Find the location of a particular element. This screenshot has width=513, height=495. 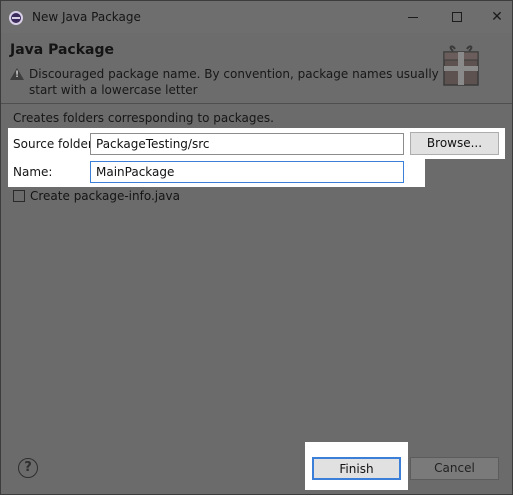

window-title: New Java Package is located at coordinates (86, 17).